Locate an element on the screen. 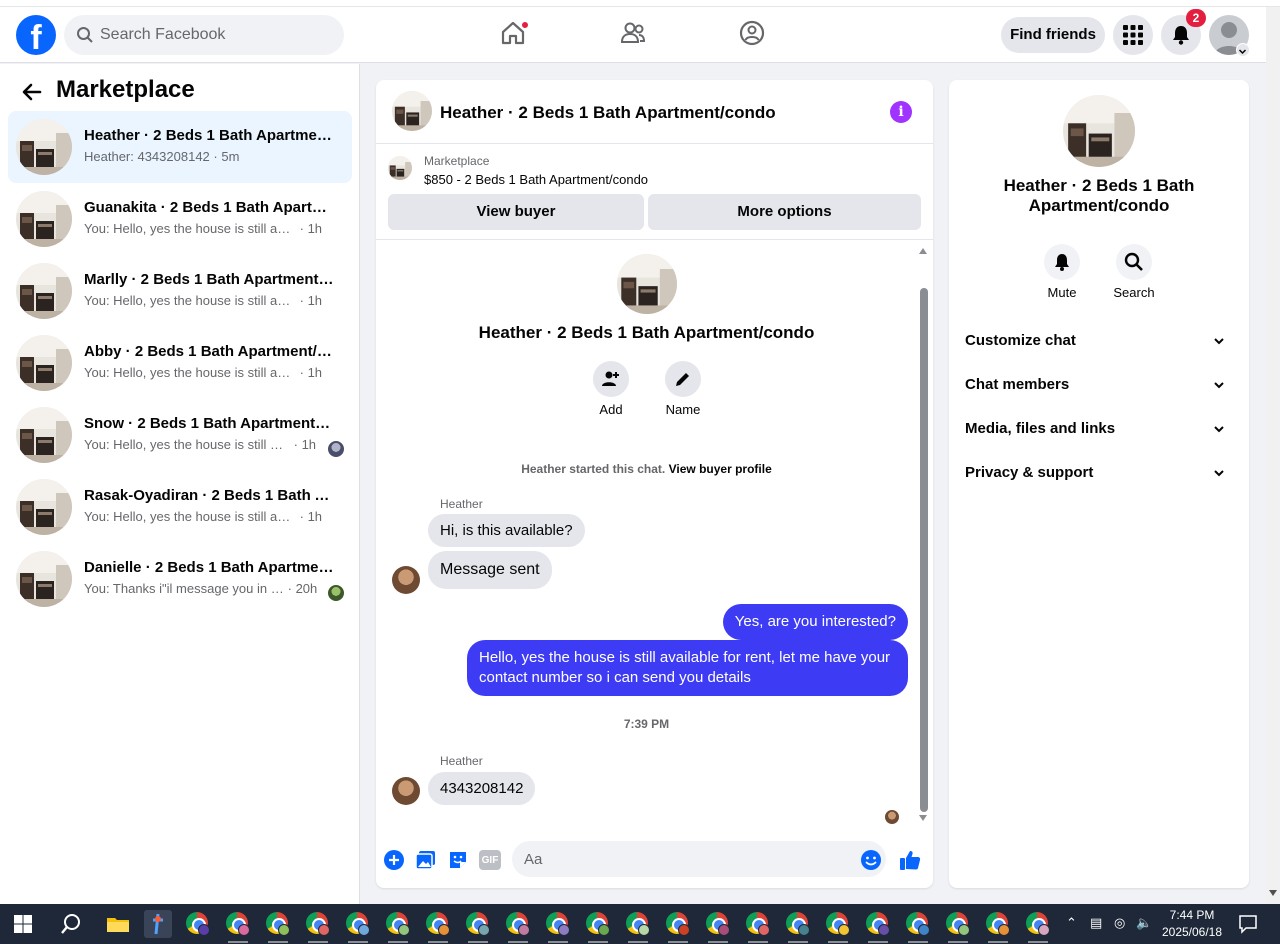 This screenshot has height=944, width=1280. windows-taskbar: ⌃ ▤ ◎ 🔈 7:44 PM 2025/06/18 is located at coordinates (640, 924).